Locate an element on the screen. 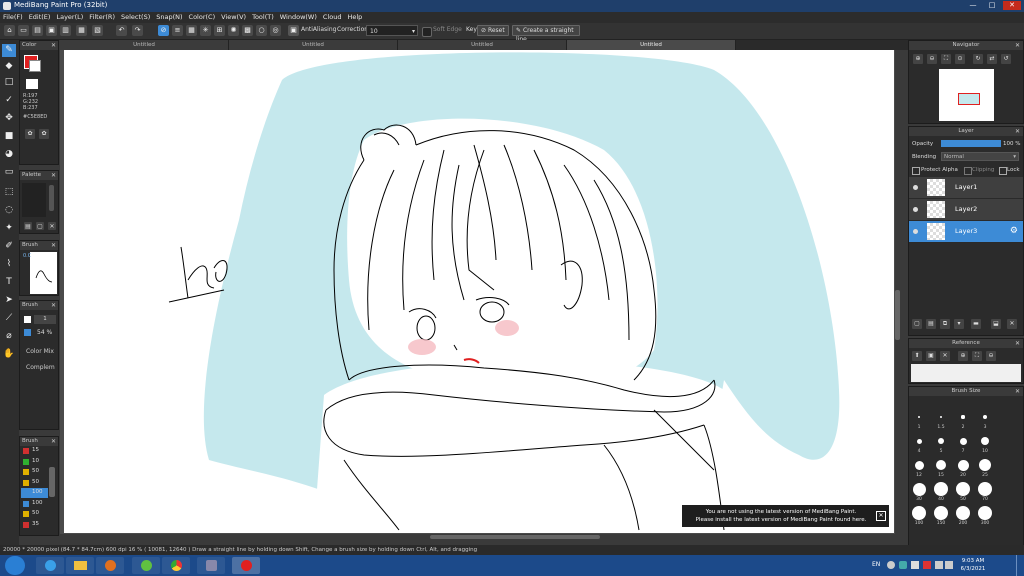  tab-untitled-4: Untitled is located at coordinates (651, 45).